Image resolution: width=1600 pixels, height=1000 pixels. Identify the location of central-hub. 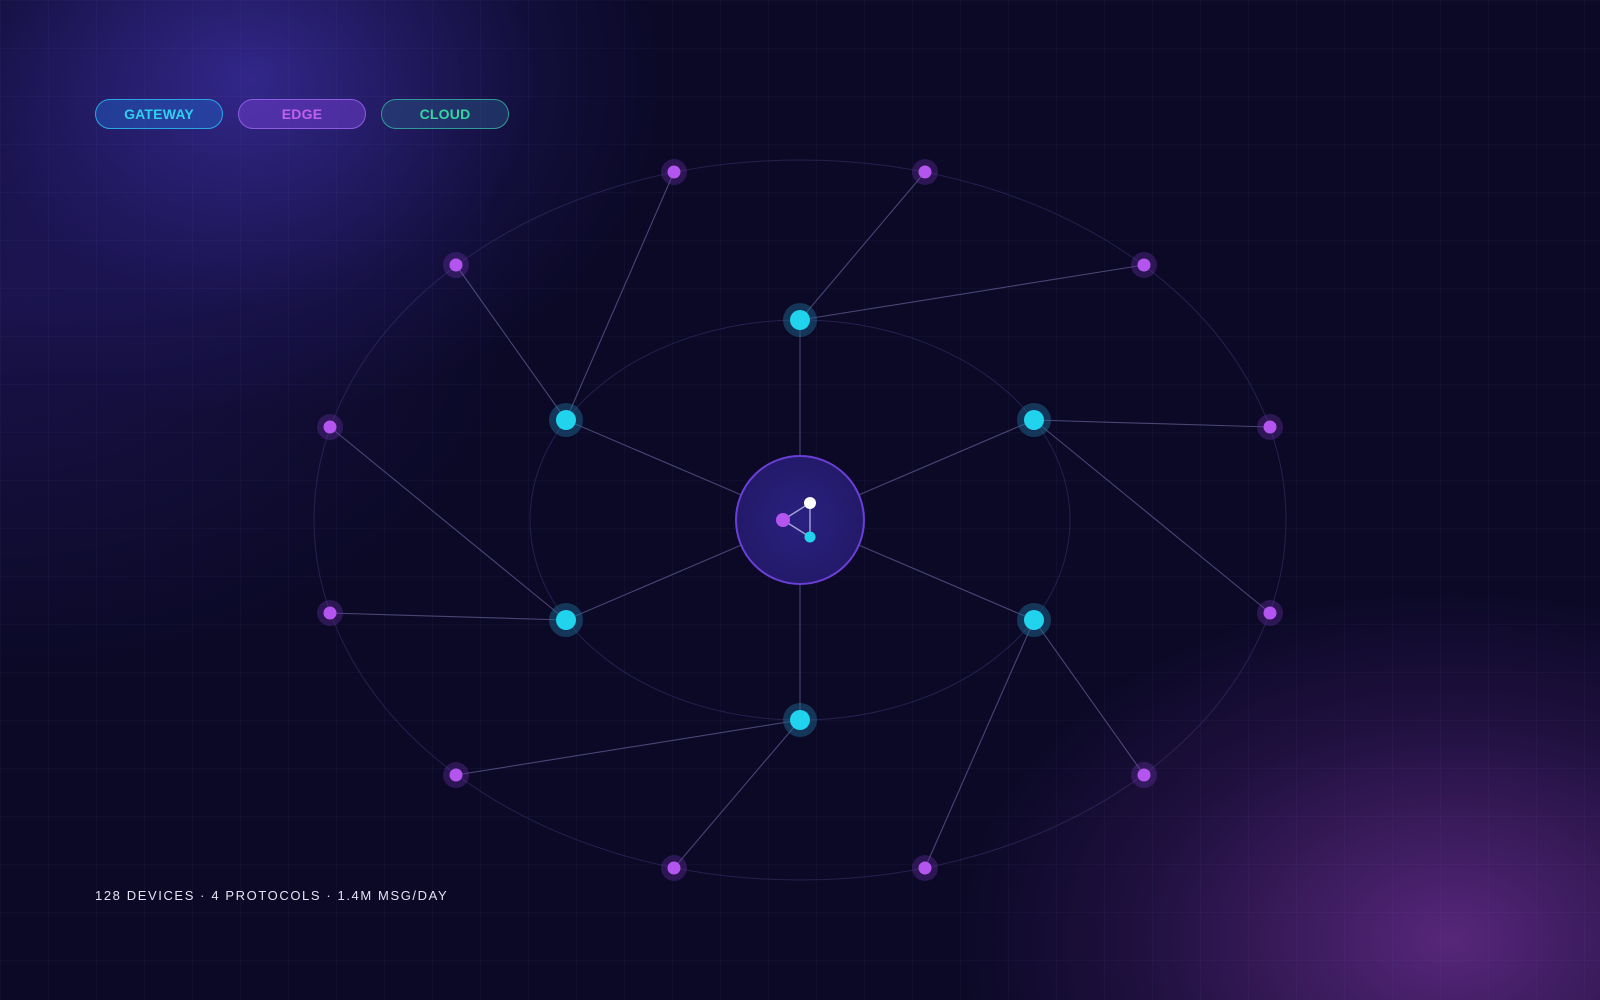
(800, 520).